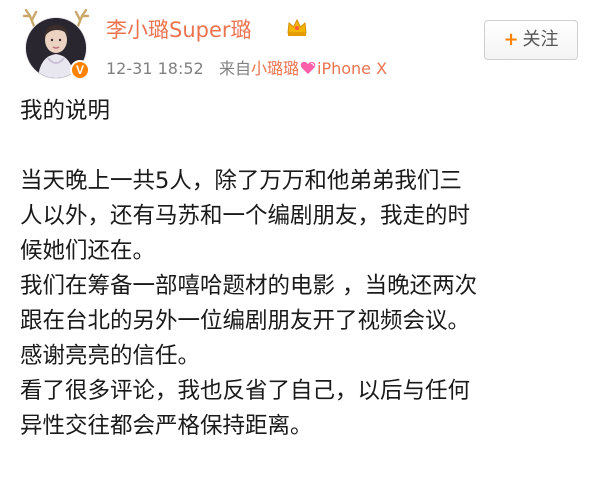 The height and width of the screenshot is (480, 600). I want to click on author-name: 李小璐Super璐, so click(179, 29).